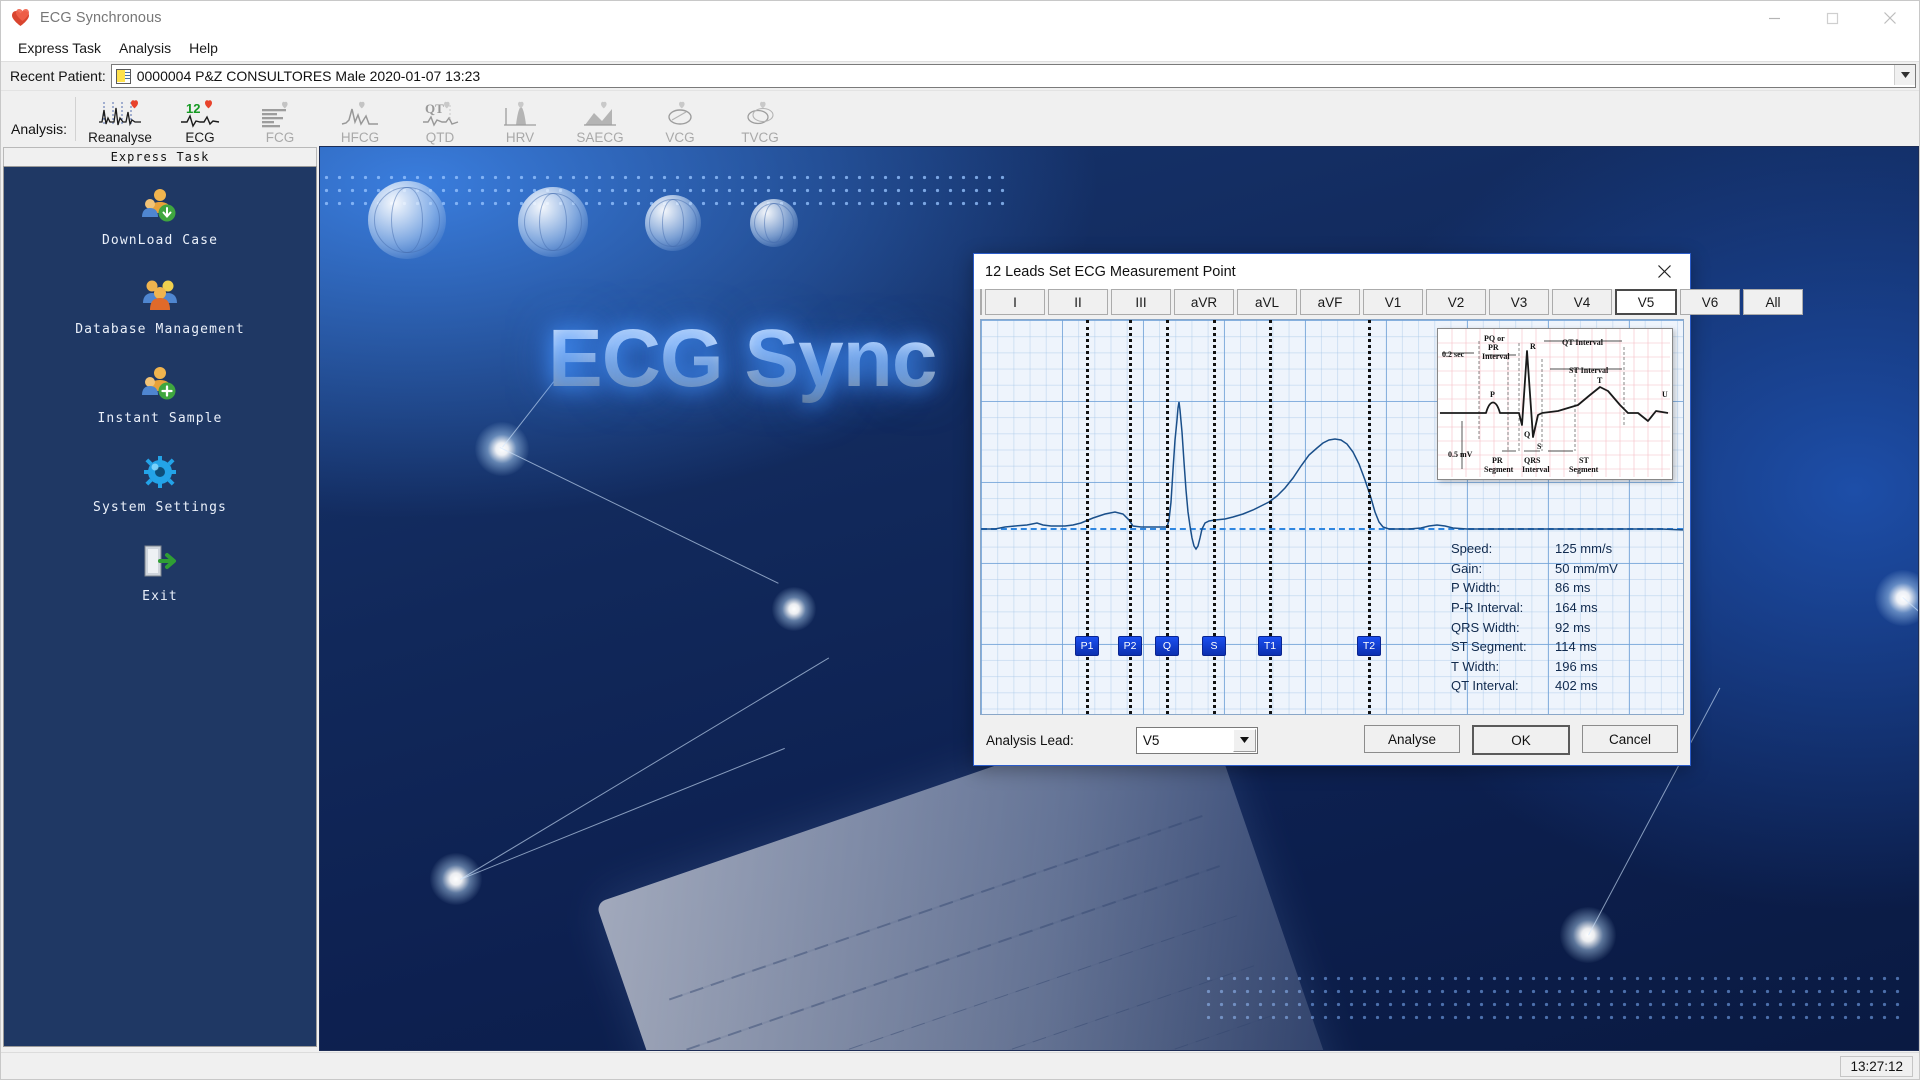 The width and height of the screenshot is (1920, 1080). I want to click on dialog-button-group: Analyse OK Cancel, so click(1523, 740).